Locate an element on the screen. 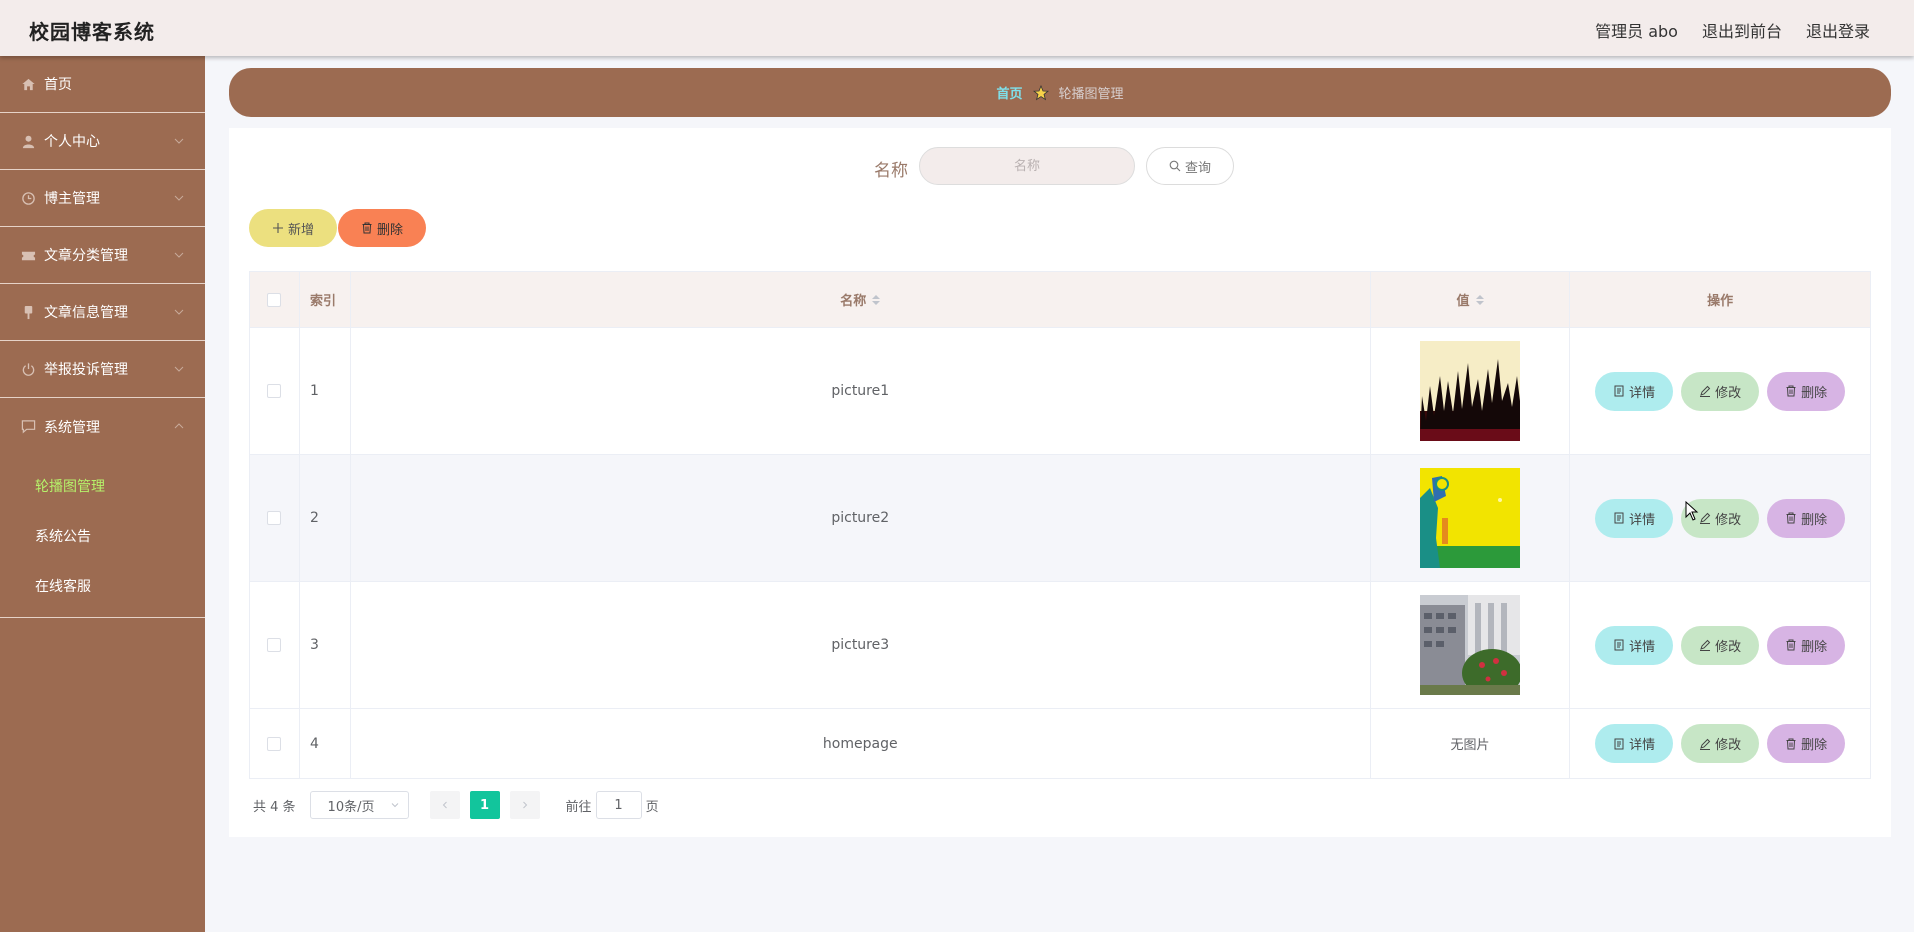 This screenshot has width=1914, height=932. add-button: 新增 is located at coordinates (293, 228).